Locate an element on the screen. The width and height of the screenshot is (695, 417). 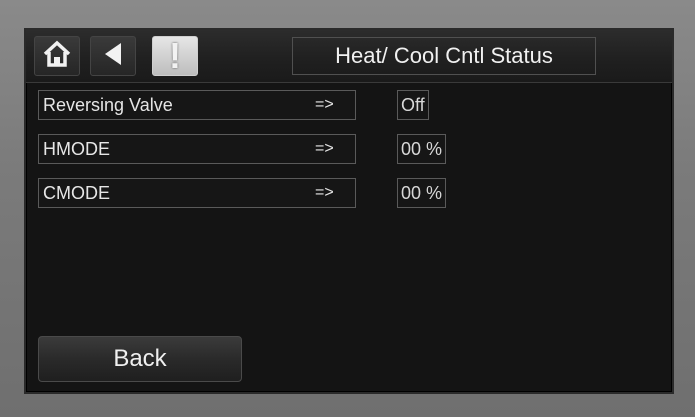
row-value-reversing-valve: Off is located at coordinates (413, 105).